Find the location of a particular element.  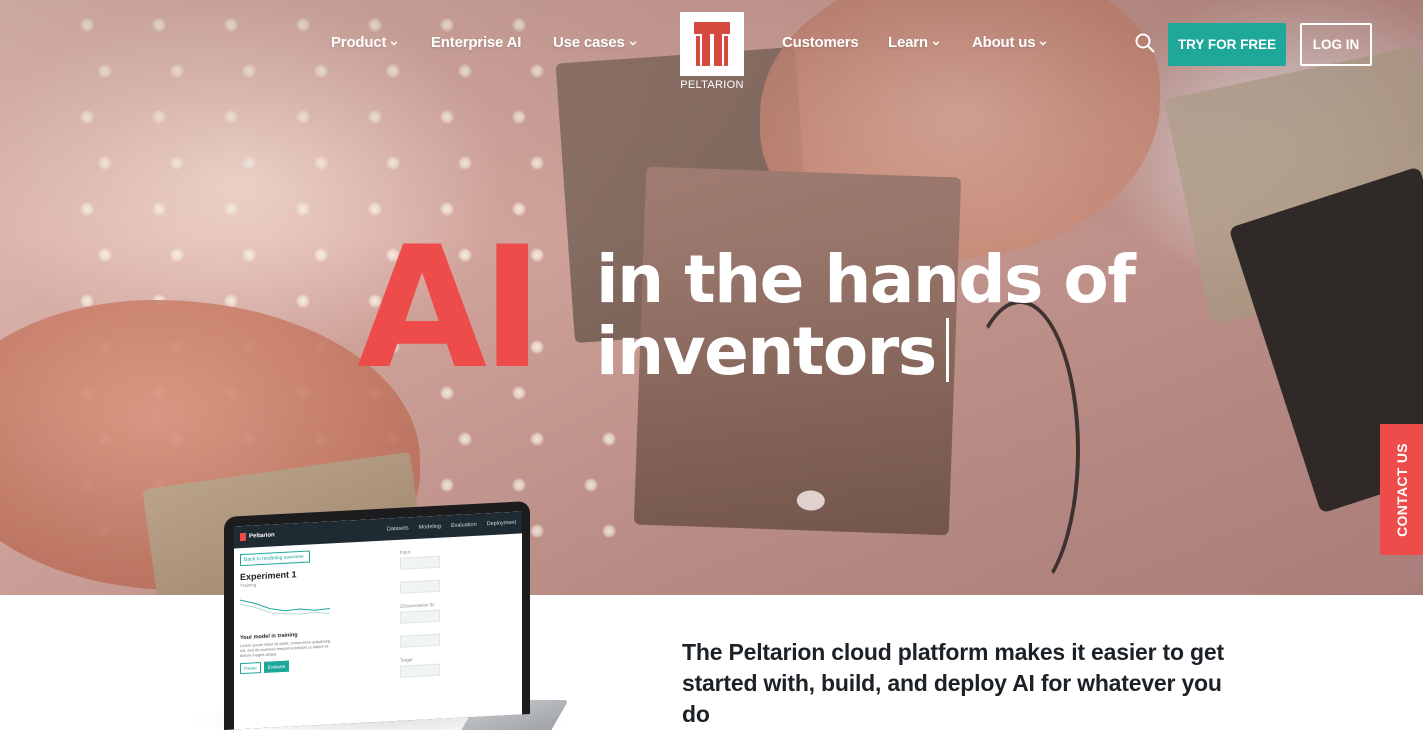

nav-item-label: Use cases is located at coordinates (589, 42).